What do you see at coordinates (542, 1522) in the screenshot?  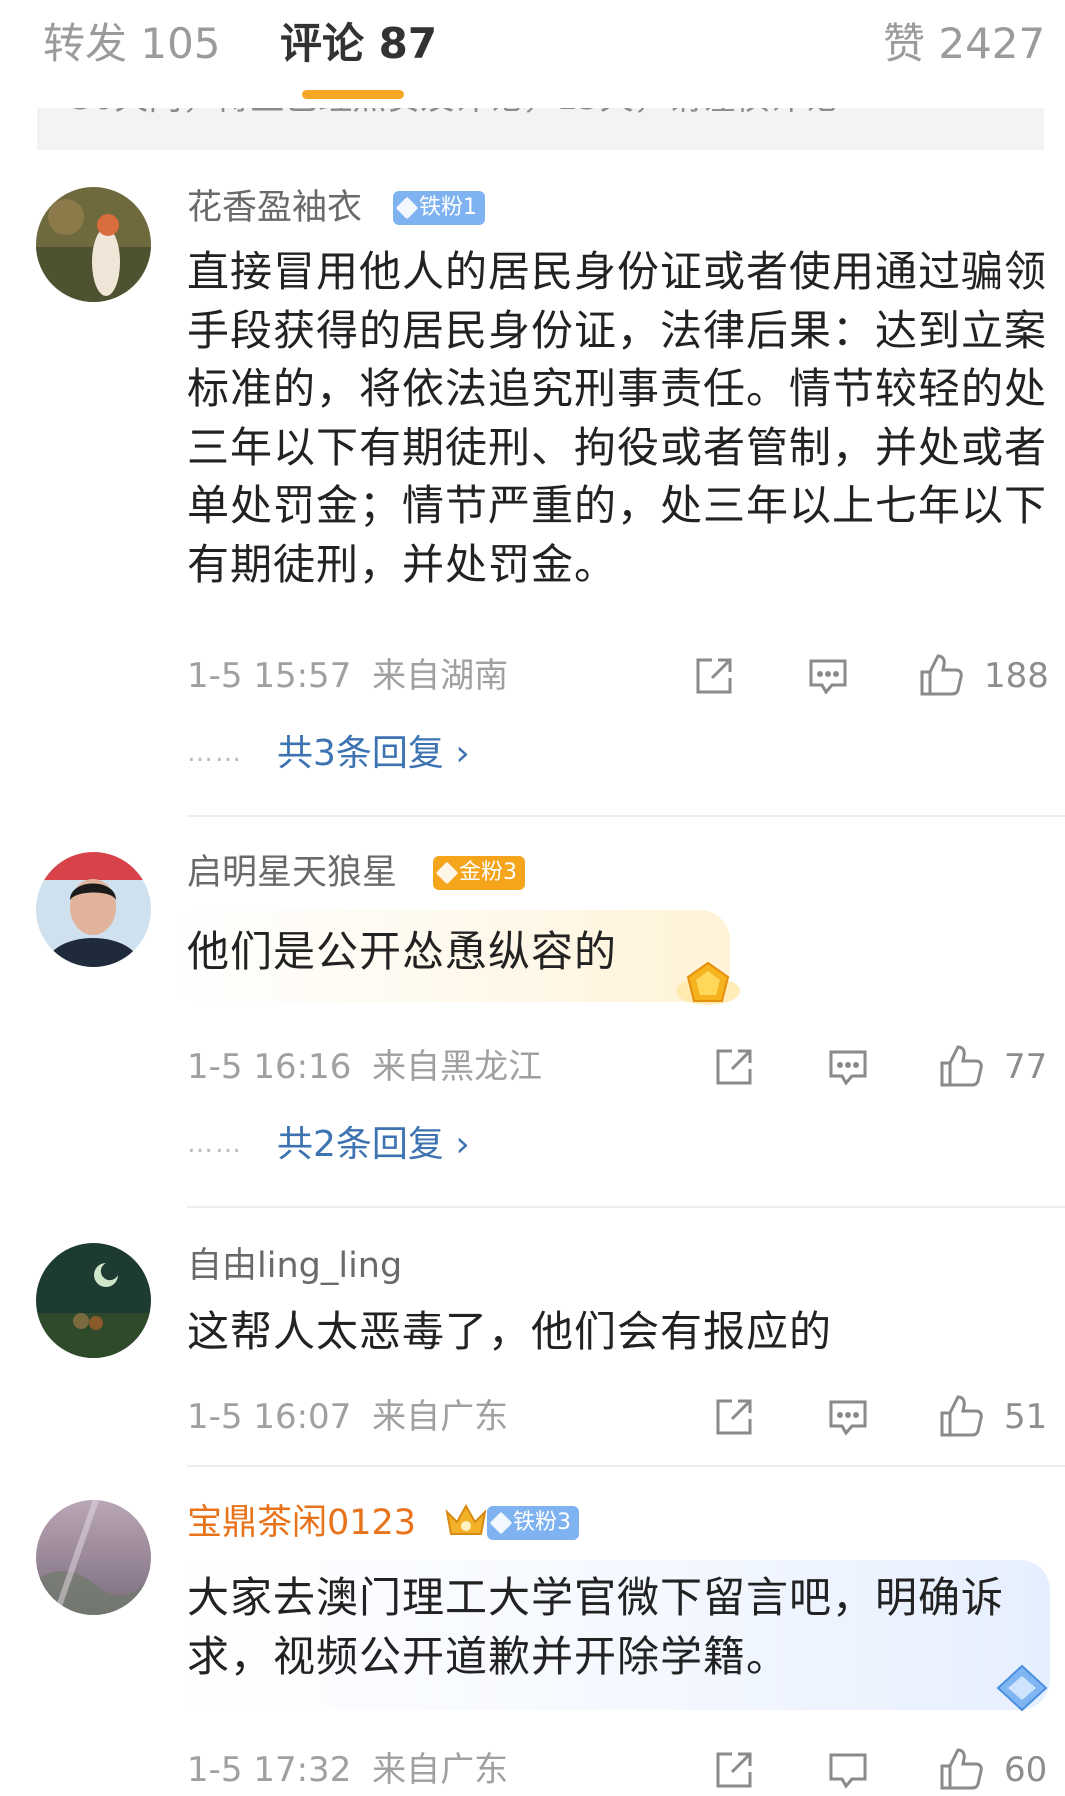 I see `fan-badge-label: 铁粉3` at bounding box center [542, 1522].